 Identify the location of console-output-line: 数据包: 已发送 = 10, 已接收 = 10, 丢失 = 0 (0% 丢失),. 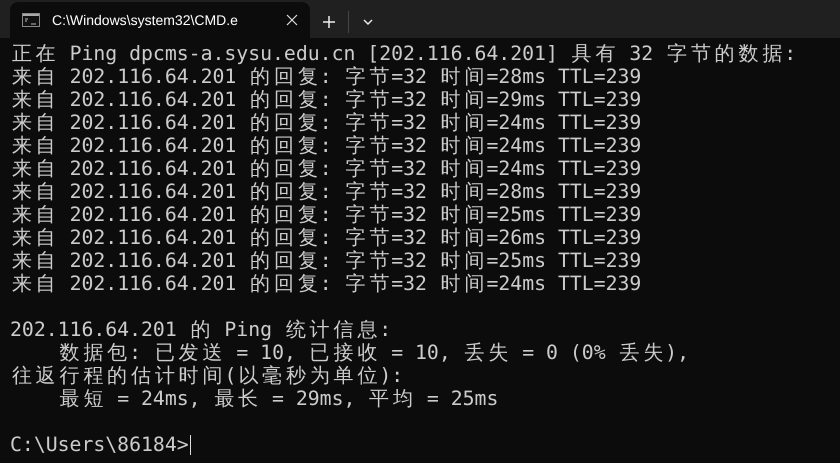
(373, 352).